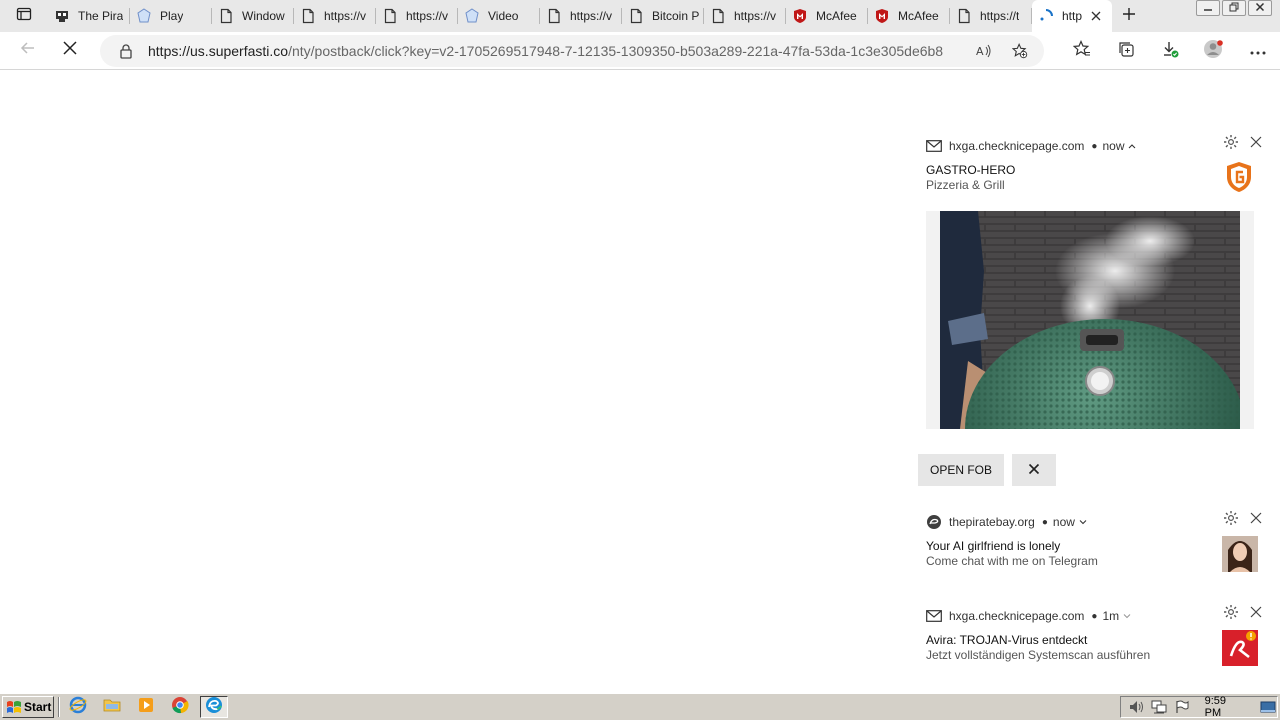 The image size is (1280, 720). I want to click on back-arrow-icon, so click(28, 50).